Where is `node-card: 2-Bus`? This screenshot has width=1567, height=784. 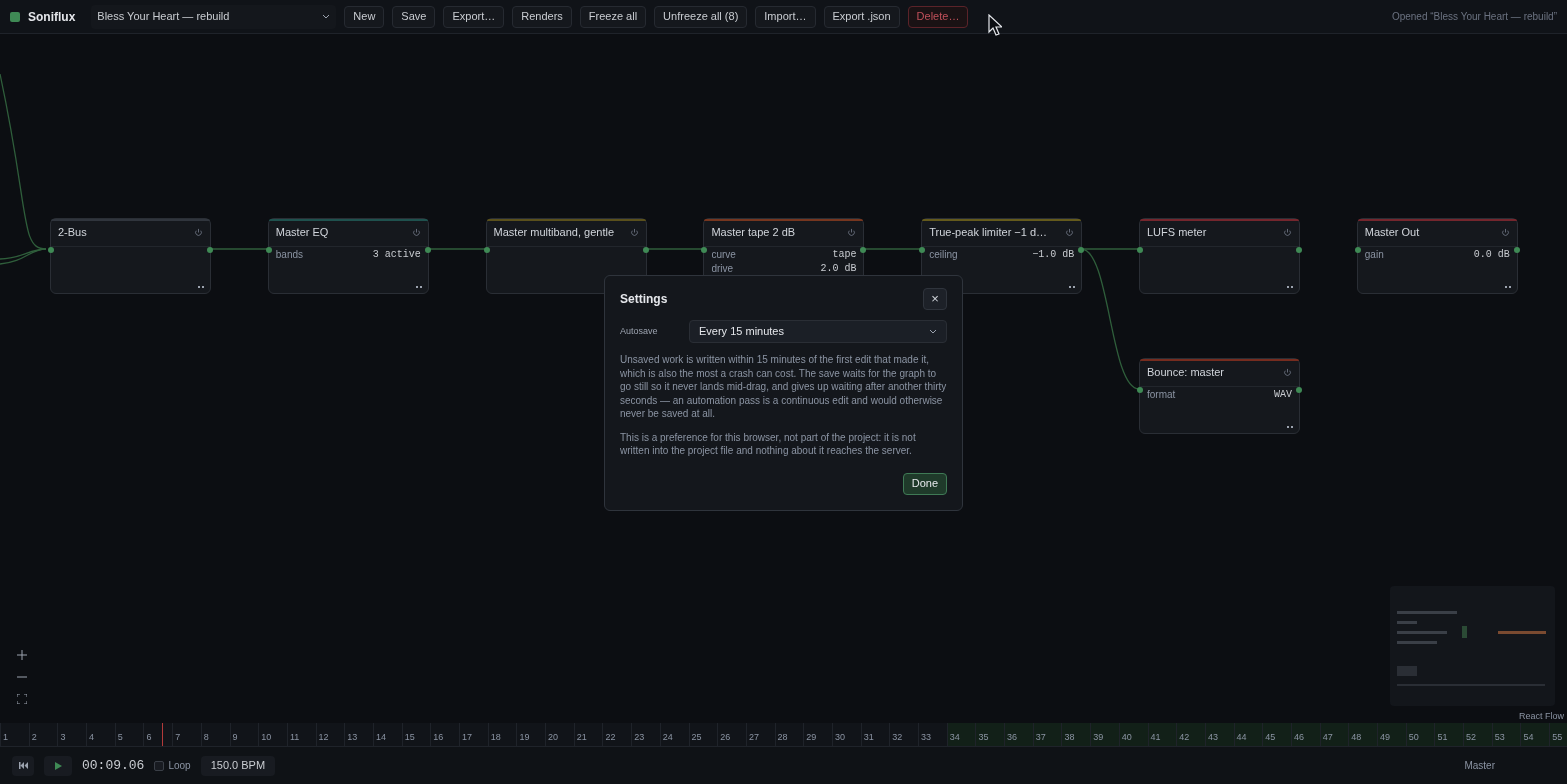 node-card: 2-Bus is located at coordinates (130, 256).